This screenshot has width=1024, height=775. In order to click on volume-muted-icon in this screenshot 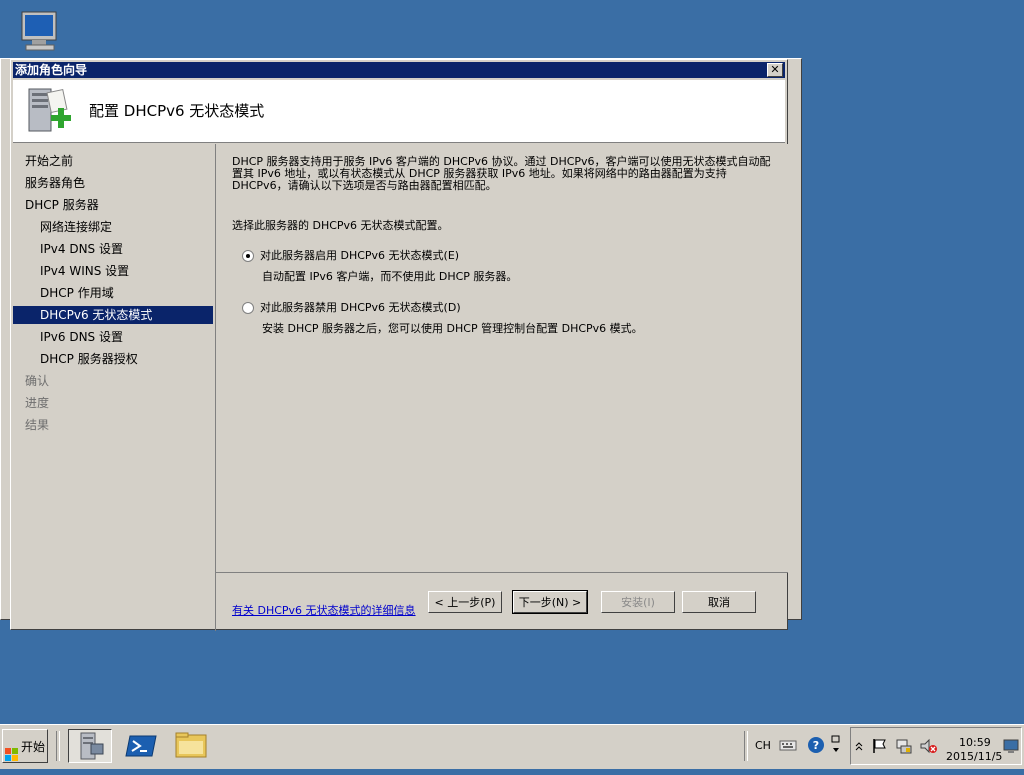, I will do `click(929, 747)`.